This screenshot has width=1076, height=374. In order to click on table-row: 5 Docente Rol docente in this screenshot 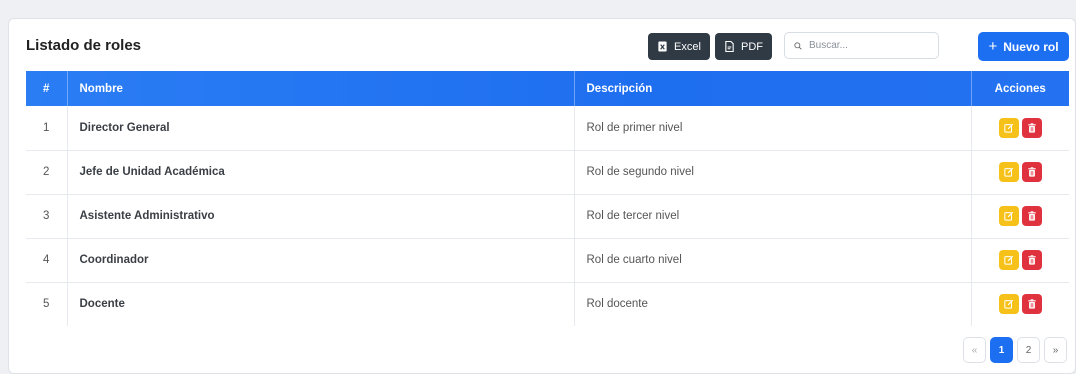, I will do `click(547, 304)`.